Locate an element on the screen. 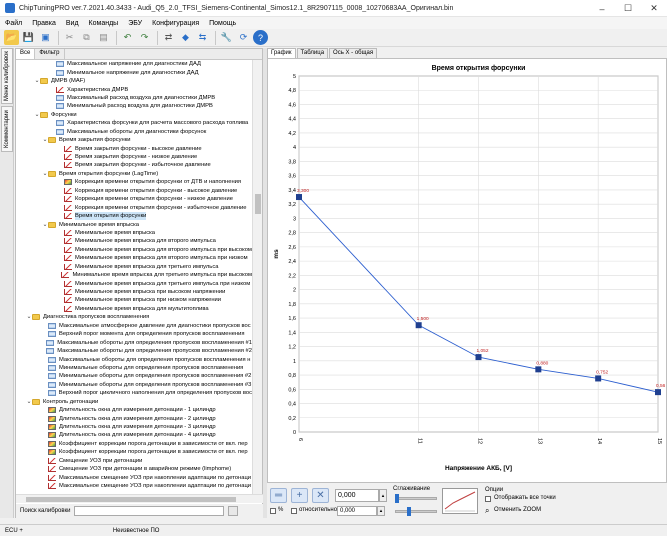 This screenshot has height=536, width=667. cut-icon: ✂ is located at coordinates (69, 37).